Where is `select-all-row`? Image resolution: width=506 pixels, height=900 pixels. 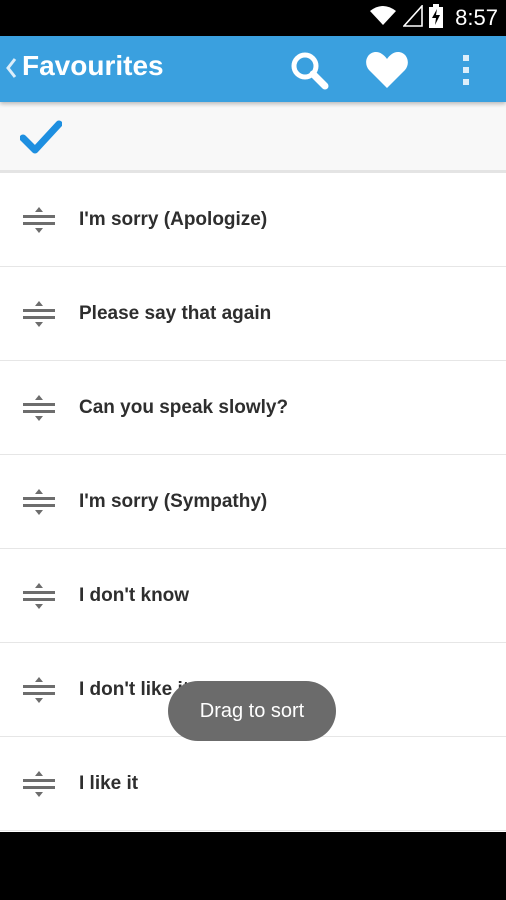
select-all-row is located at coordinates (253, 137).